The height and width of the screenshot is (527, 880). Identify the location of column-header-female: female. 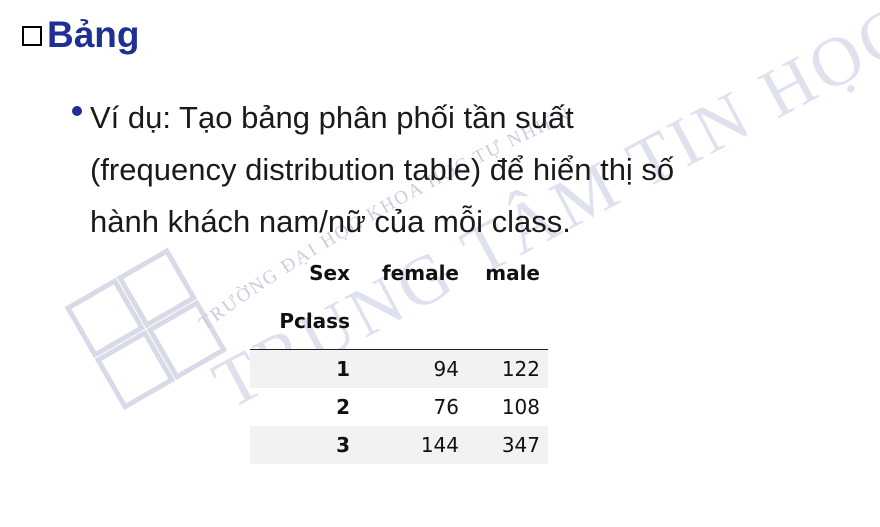
(420, 273).